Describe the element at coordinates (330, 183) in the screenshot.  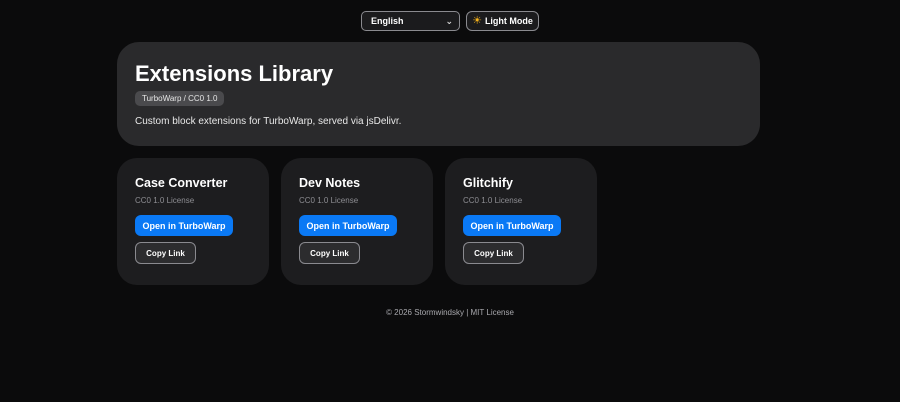
I see `extension-title: Dev Notes` at that location.